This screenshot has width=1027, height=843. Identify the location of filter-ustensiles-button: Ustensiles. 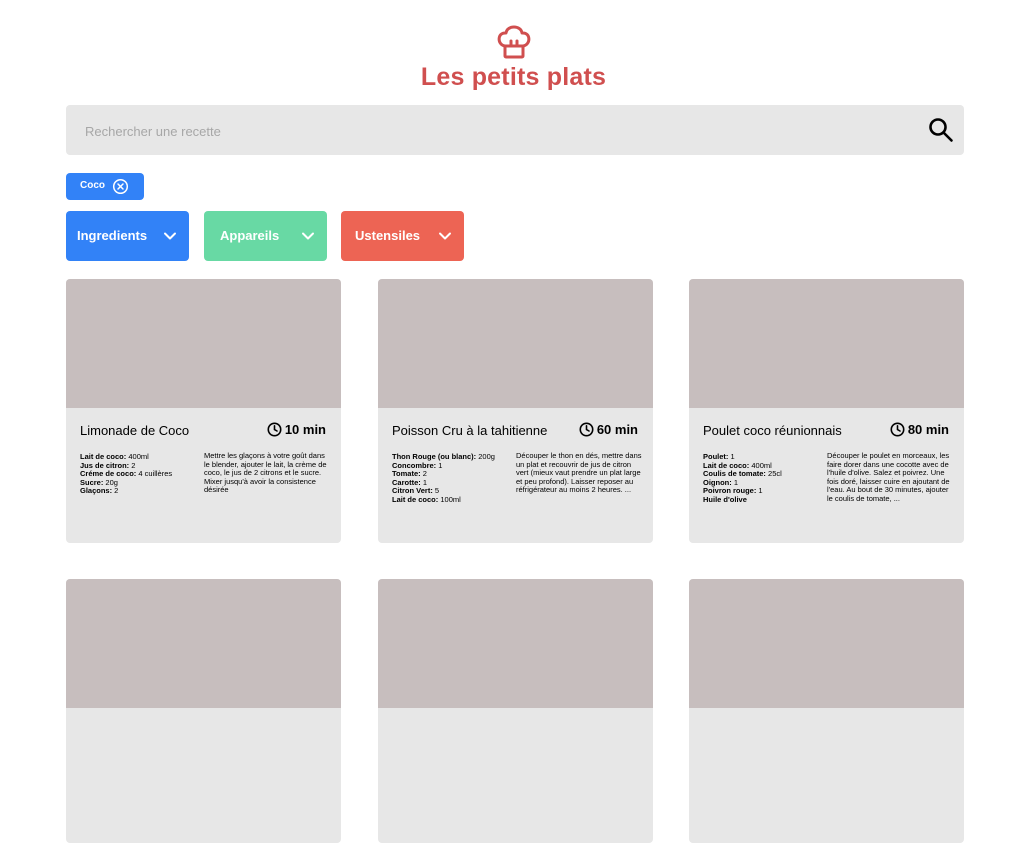
(402, 236).